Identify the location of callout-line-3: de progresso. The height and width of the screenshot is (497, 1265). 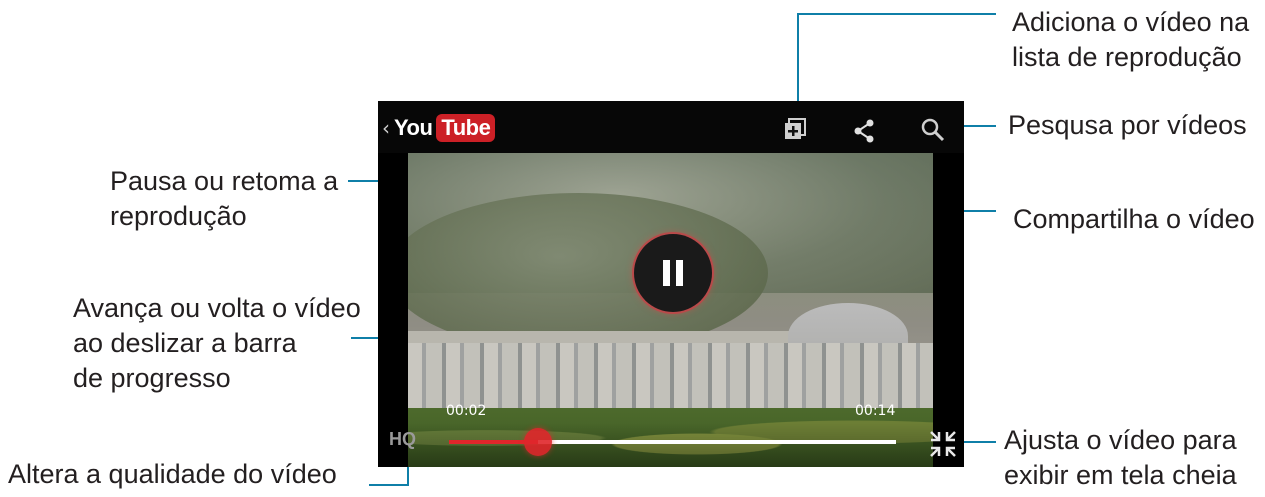
(152, 378).